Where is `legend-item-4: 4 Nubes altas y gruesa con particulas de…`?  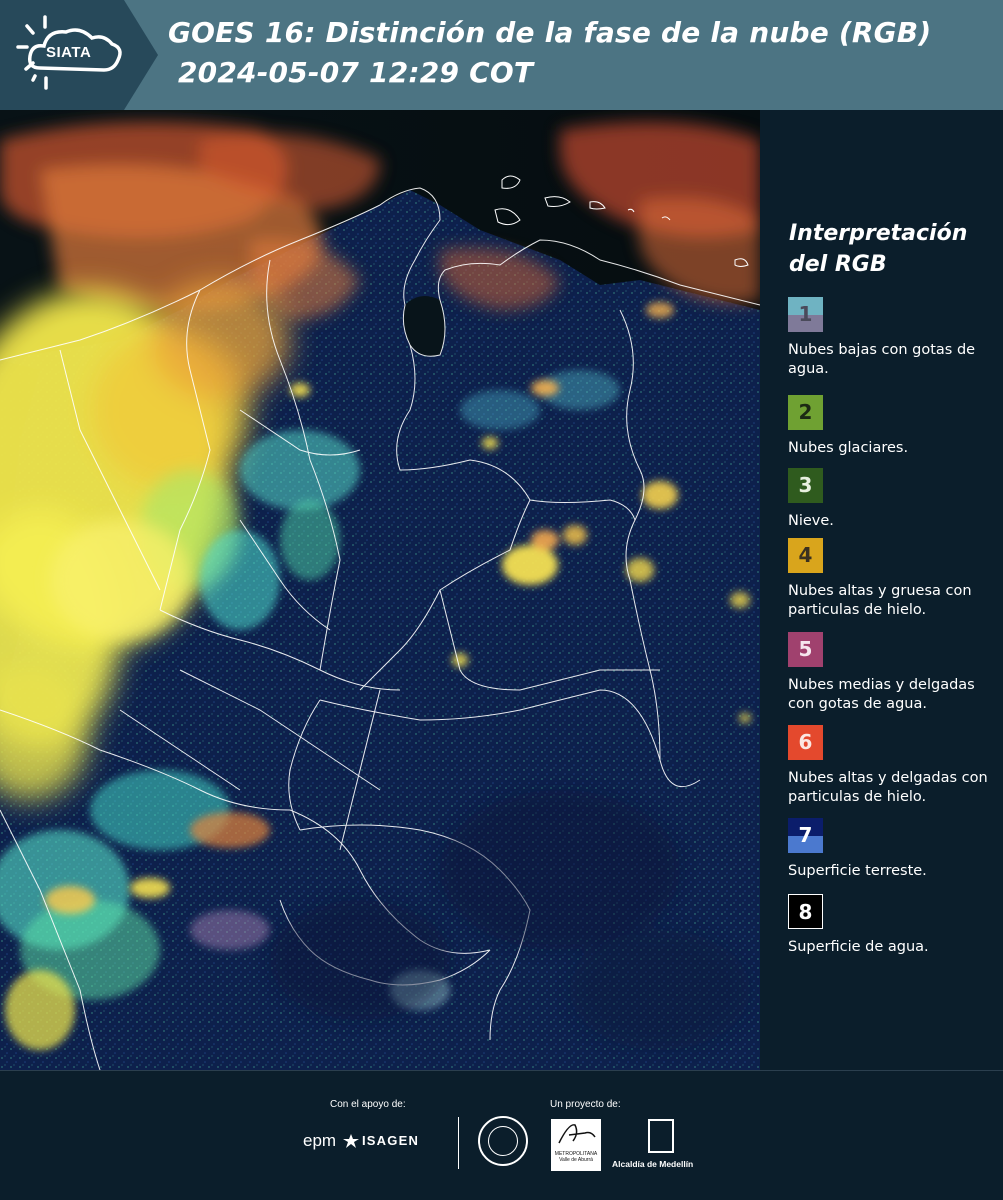 legend-item-4: 4 Nubes altas y gruesa con particulas de… is located at coordinates (895, 579).